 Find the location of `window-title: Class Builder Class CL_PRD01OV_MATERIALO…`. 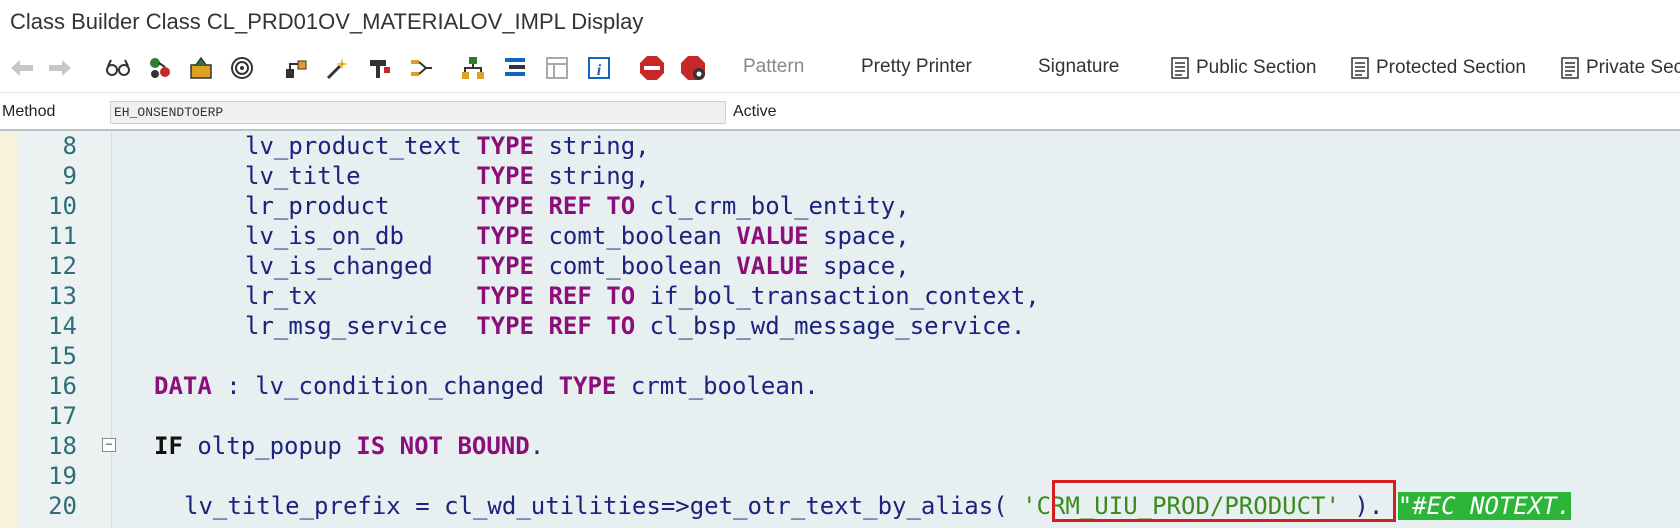

window-title: Class Builder Class CL_PRD01OV_MATERIALO… is located at coordinates (327, 21).